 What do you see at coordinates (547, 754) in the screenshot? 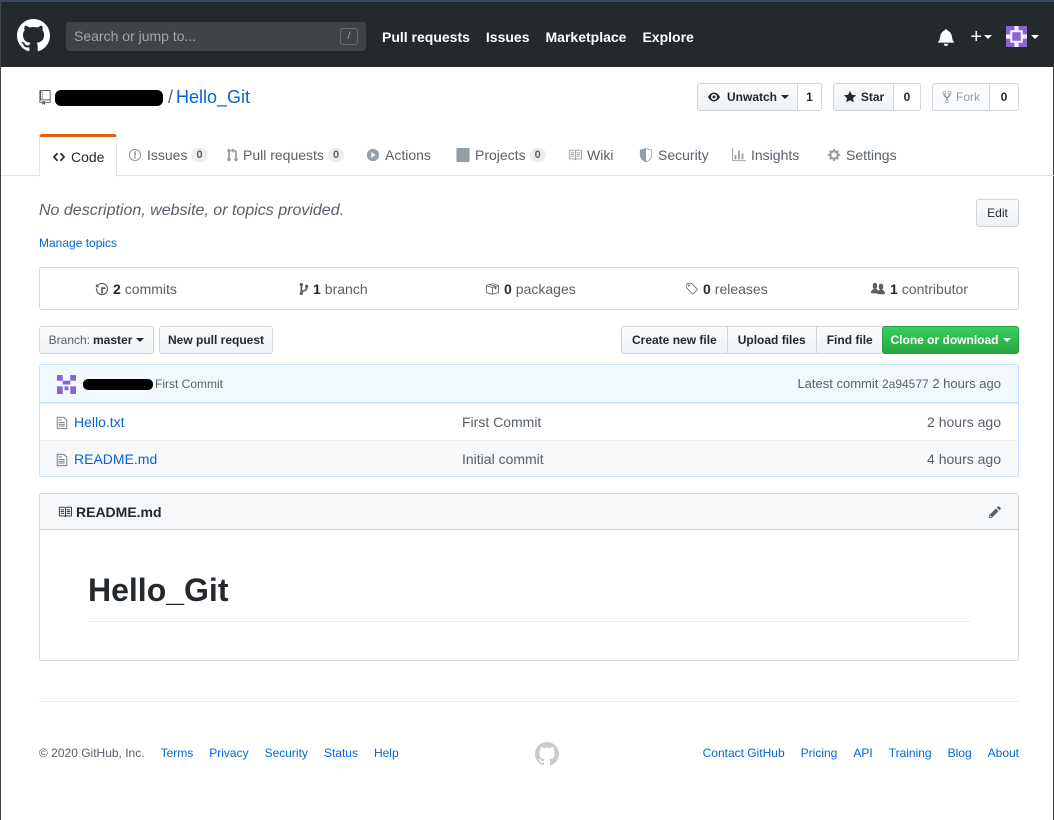
I see `github-mark-icon` at bounding box center [547, 754].